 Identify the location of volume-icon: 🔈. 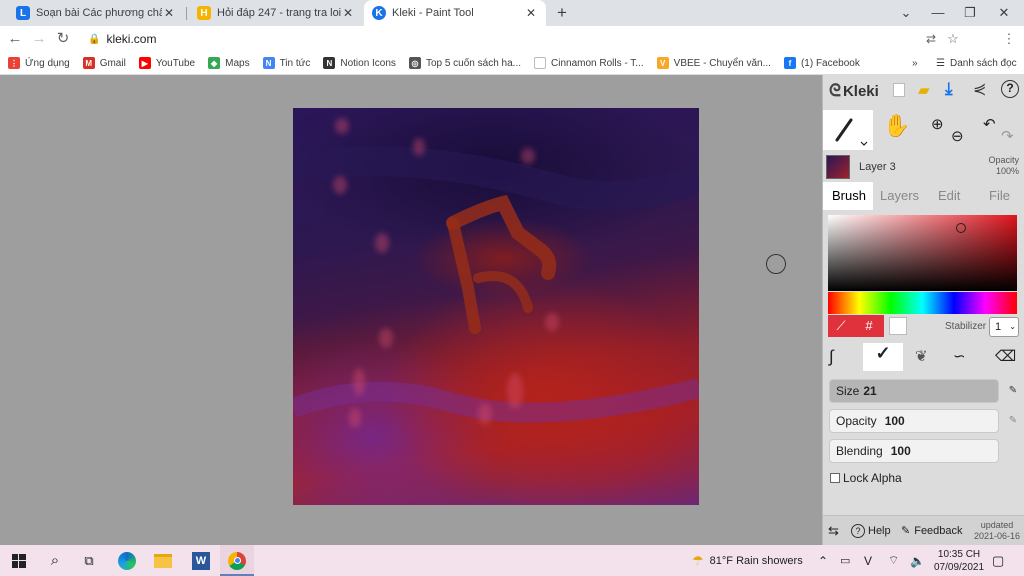
(917, 560).